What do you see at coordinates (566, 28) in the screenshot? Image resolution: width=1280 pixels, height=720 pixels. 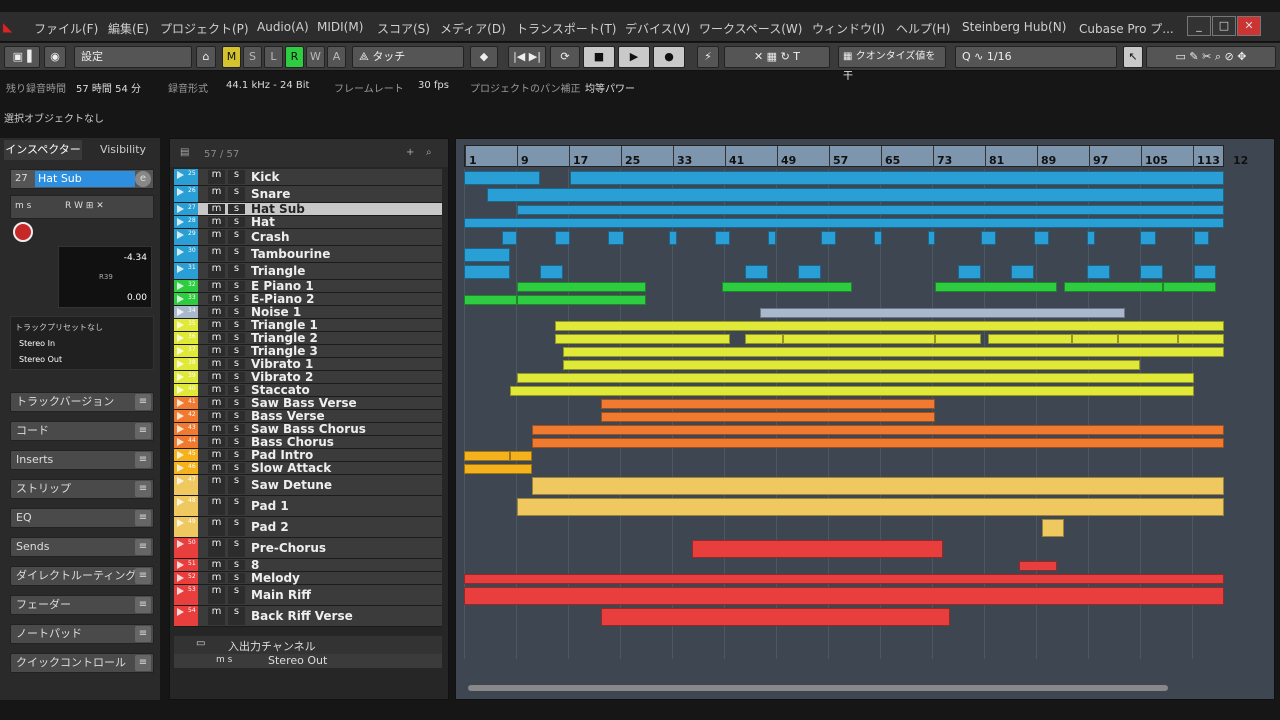 I see `menu-item: トランスポート(T)` at bounding box center [566, 28].